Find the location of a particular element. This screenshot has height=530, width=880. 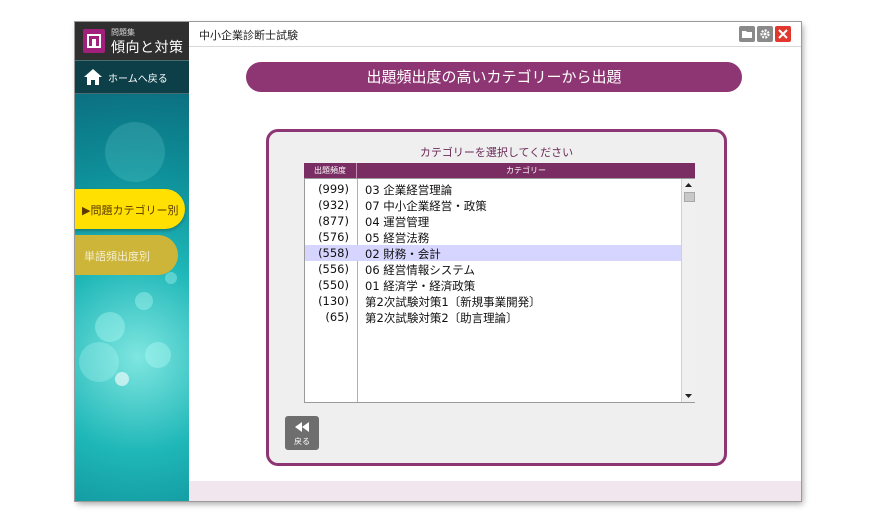

tab-category-label: ▶問題カテゴリー別 is located at coordinates (130, 210).